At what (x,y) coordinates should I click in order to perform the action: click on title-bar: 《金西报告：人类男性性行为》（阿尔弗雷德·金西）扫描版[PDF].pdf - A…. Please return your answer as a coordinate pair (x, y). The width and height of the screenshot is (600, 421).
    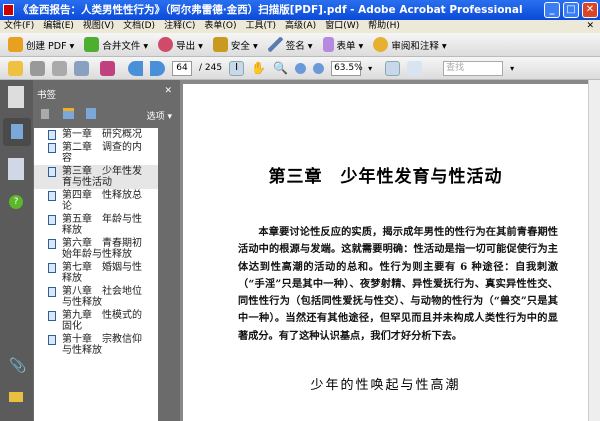
    Looking at the image, I should click on (300, 10).